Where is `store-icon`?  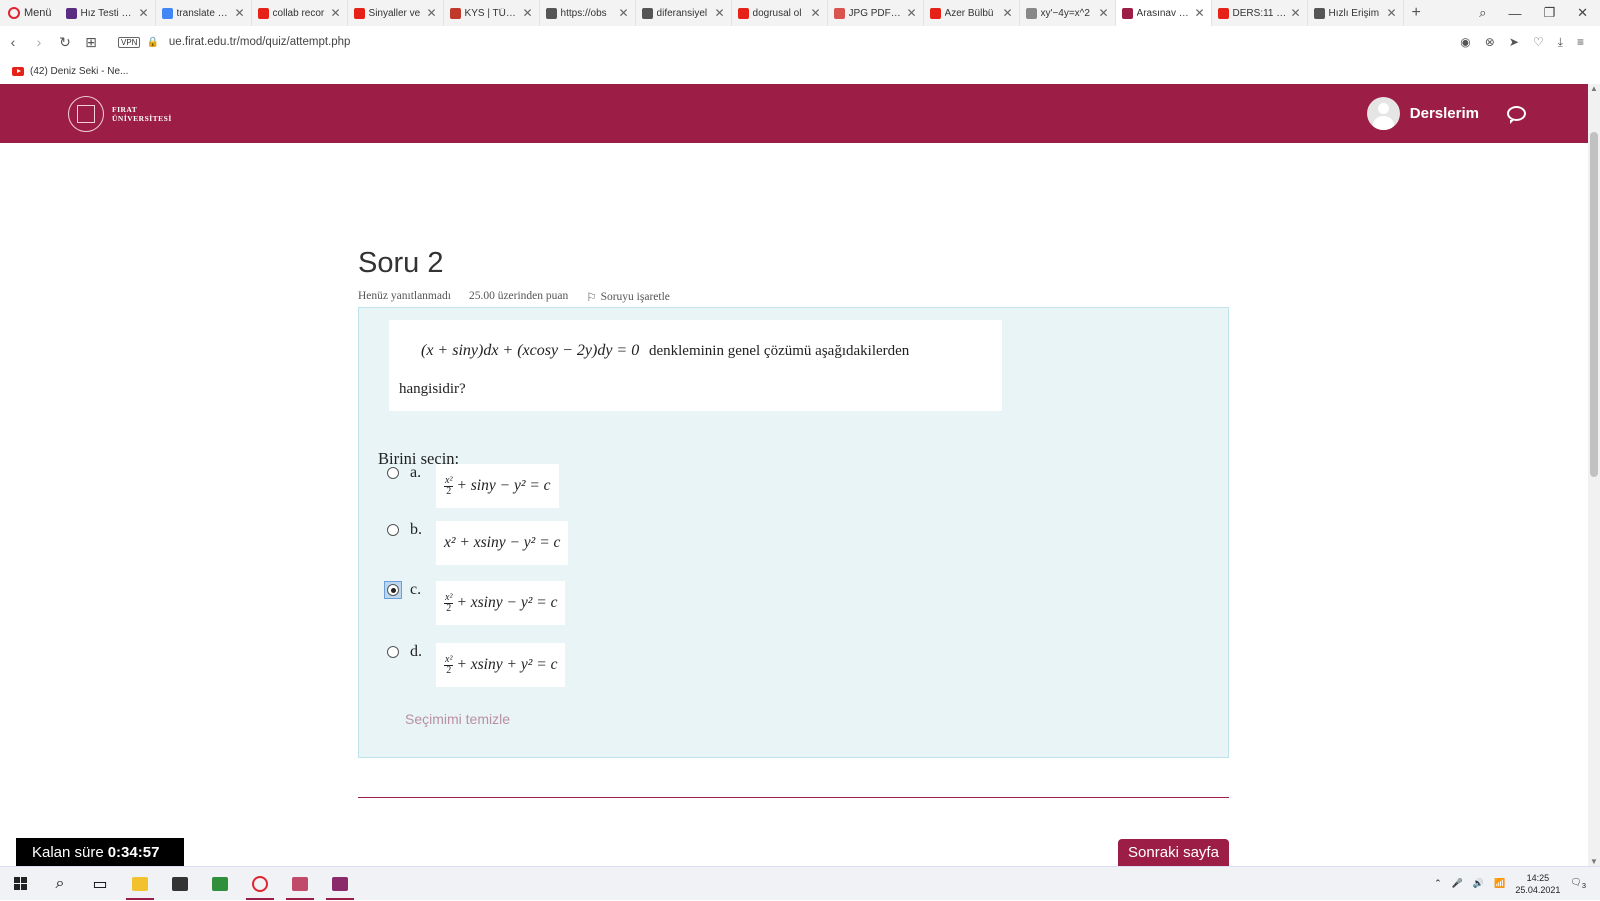
store-icon is located at coordinates (180, 884).